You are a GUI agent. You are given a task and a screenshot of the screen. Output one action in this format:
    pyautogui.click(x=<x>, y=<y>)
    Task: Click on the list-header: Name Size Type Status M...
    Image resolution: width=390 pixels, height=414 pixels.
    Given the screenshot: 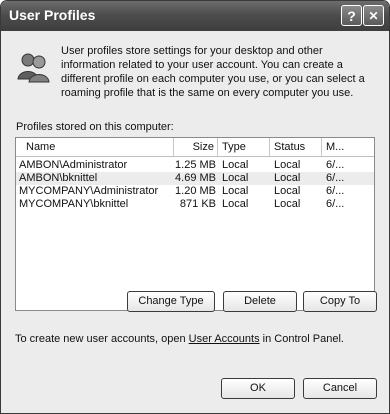 What is the action you would take?
    pyautogui.click(x=195, y=147)
    